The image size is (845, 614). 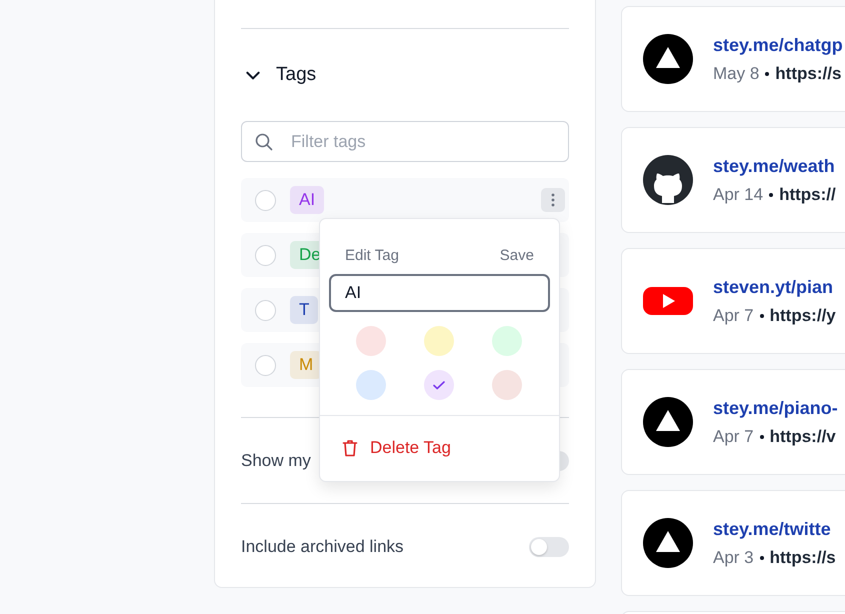 I want to click on link-card: steven.yt/pian Apr 7 https://y, so click(x=733, y=301).